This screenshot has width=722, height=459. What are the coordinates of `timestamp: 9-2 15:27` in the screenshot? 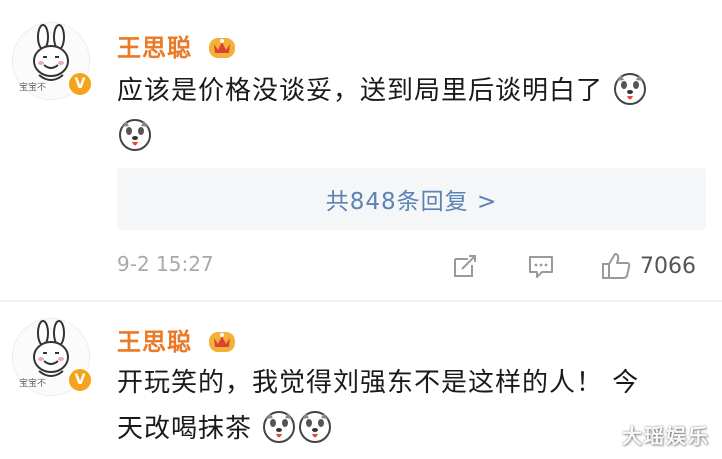 It's located at (165, 264).